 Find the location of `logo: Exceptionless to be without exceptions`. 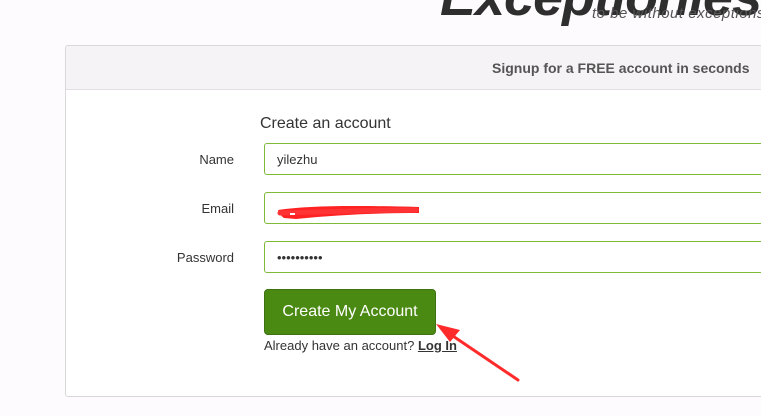

logo: Exceptionless to be without exceptions is located at coordinates (600, 13).